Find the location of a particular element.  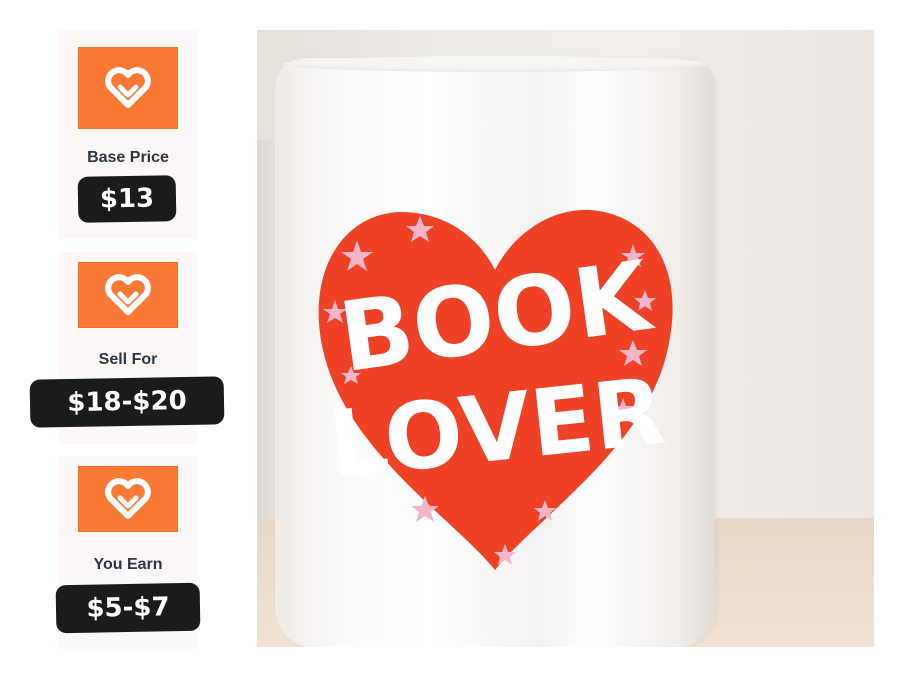

you-earn-value: $5-$7 is located at coordinates (128, 608).